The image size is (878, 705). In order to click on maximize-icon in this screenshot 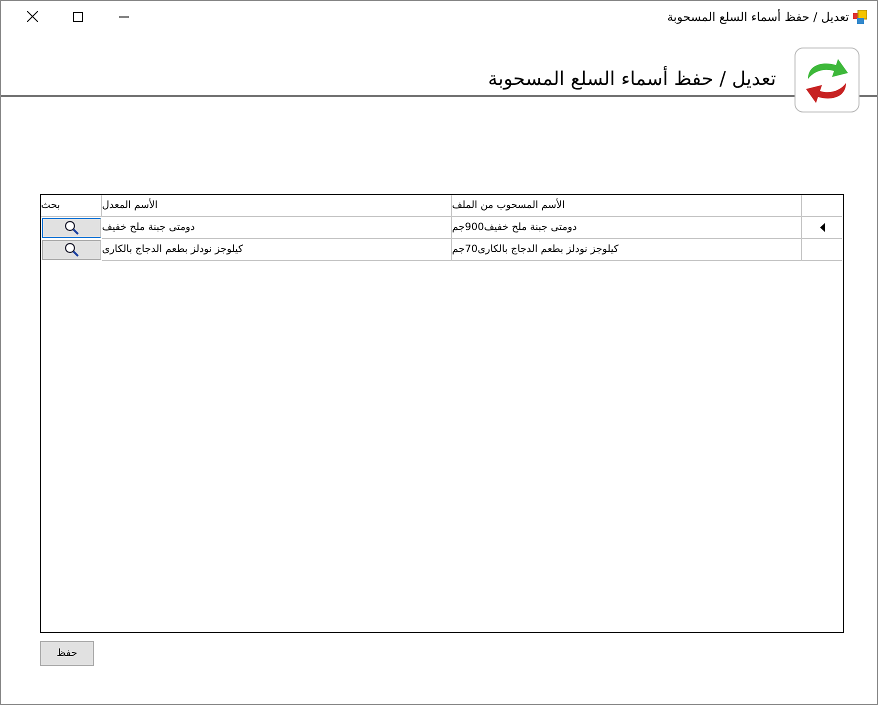, I will do `click(78, 17)`.